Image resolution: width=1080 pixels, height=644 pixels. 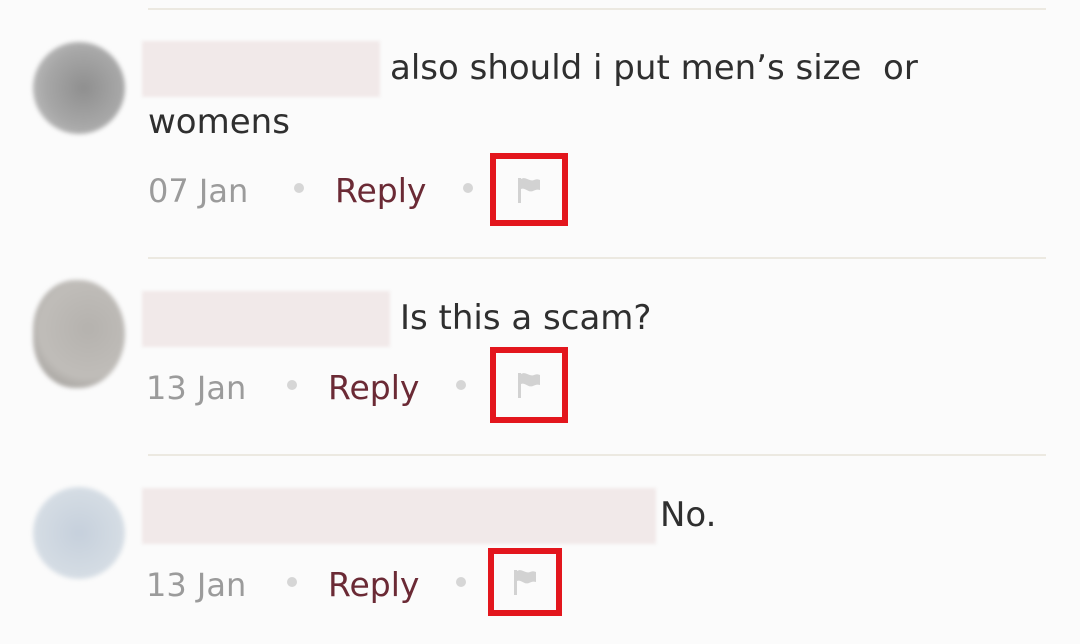 I want to click on comment-text: also should i put men’s size or, so click(x=654, y=68).